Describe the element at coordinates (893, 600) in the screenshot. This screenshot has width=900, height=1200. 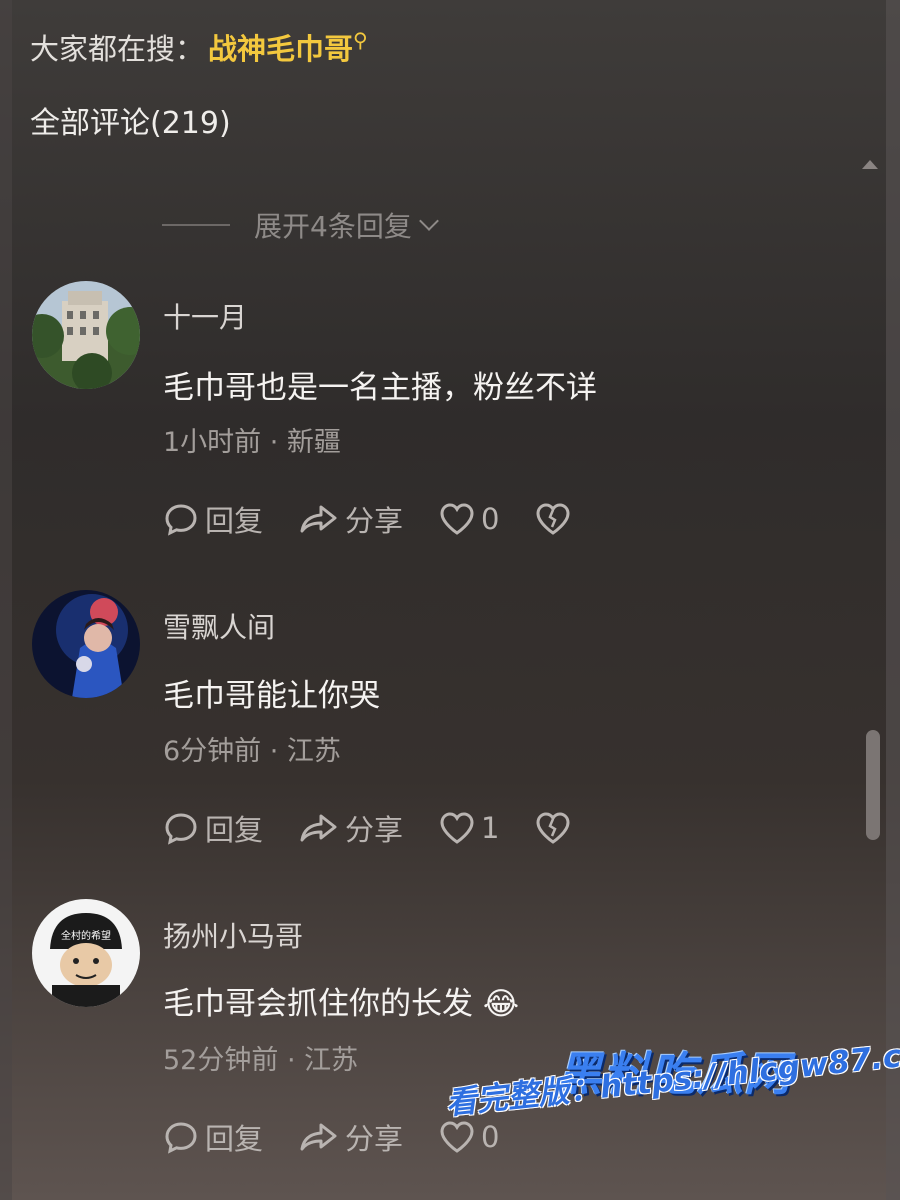
I see `right-edge` at that location.